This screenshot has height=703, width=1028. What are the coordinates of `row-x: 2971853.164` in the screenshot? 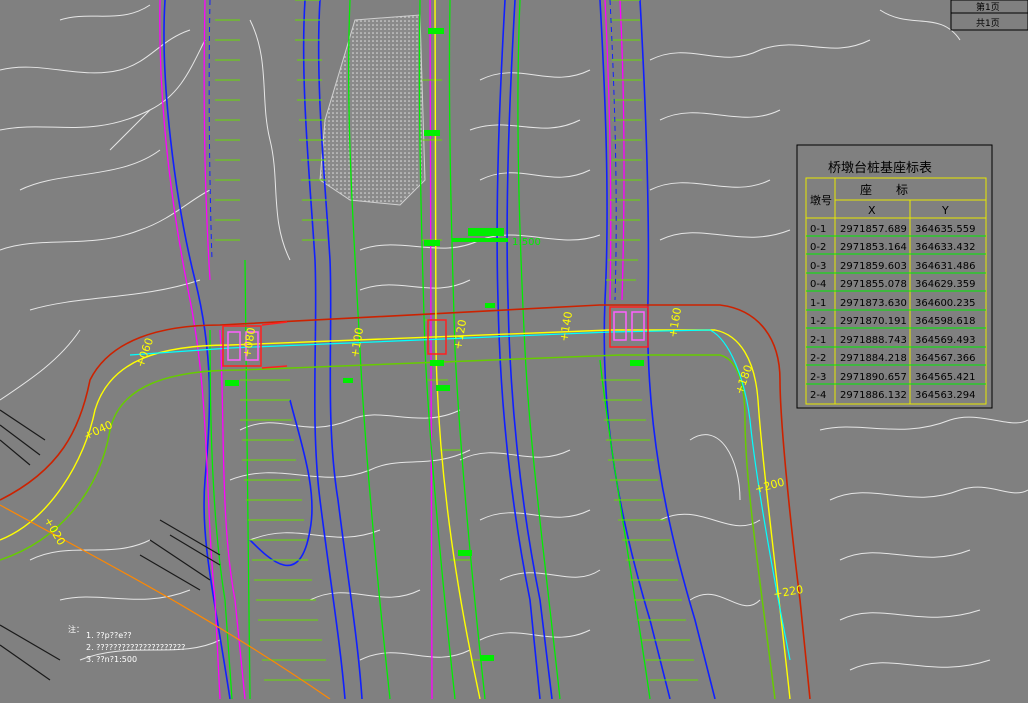 It's located at (873, 247).